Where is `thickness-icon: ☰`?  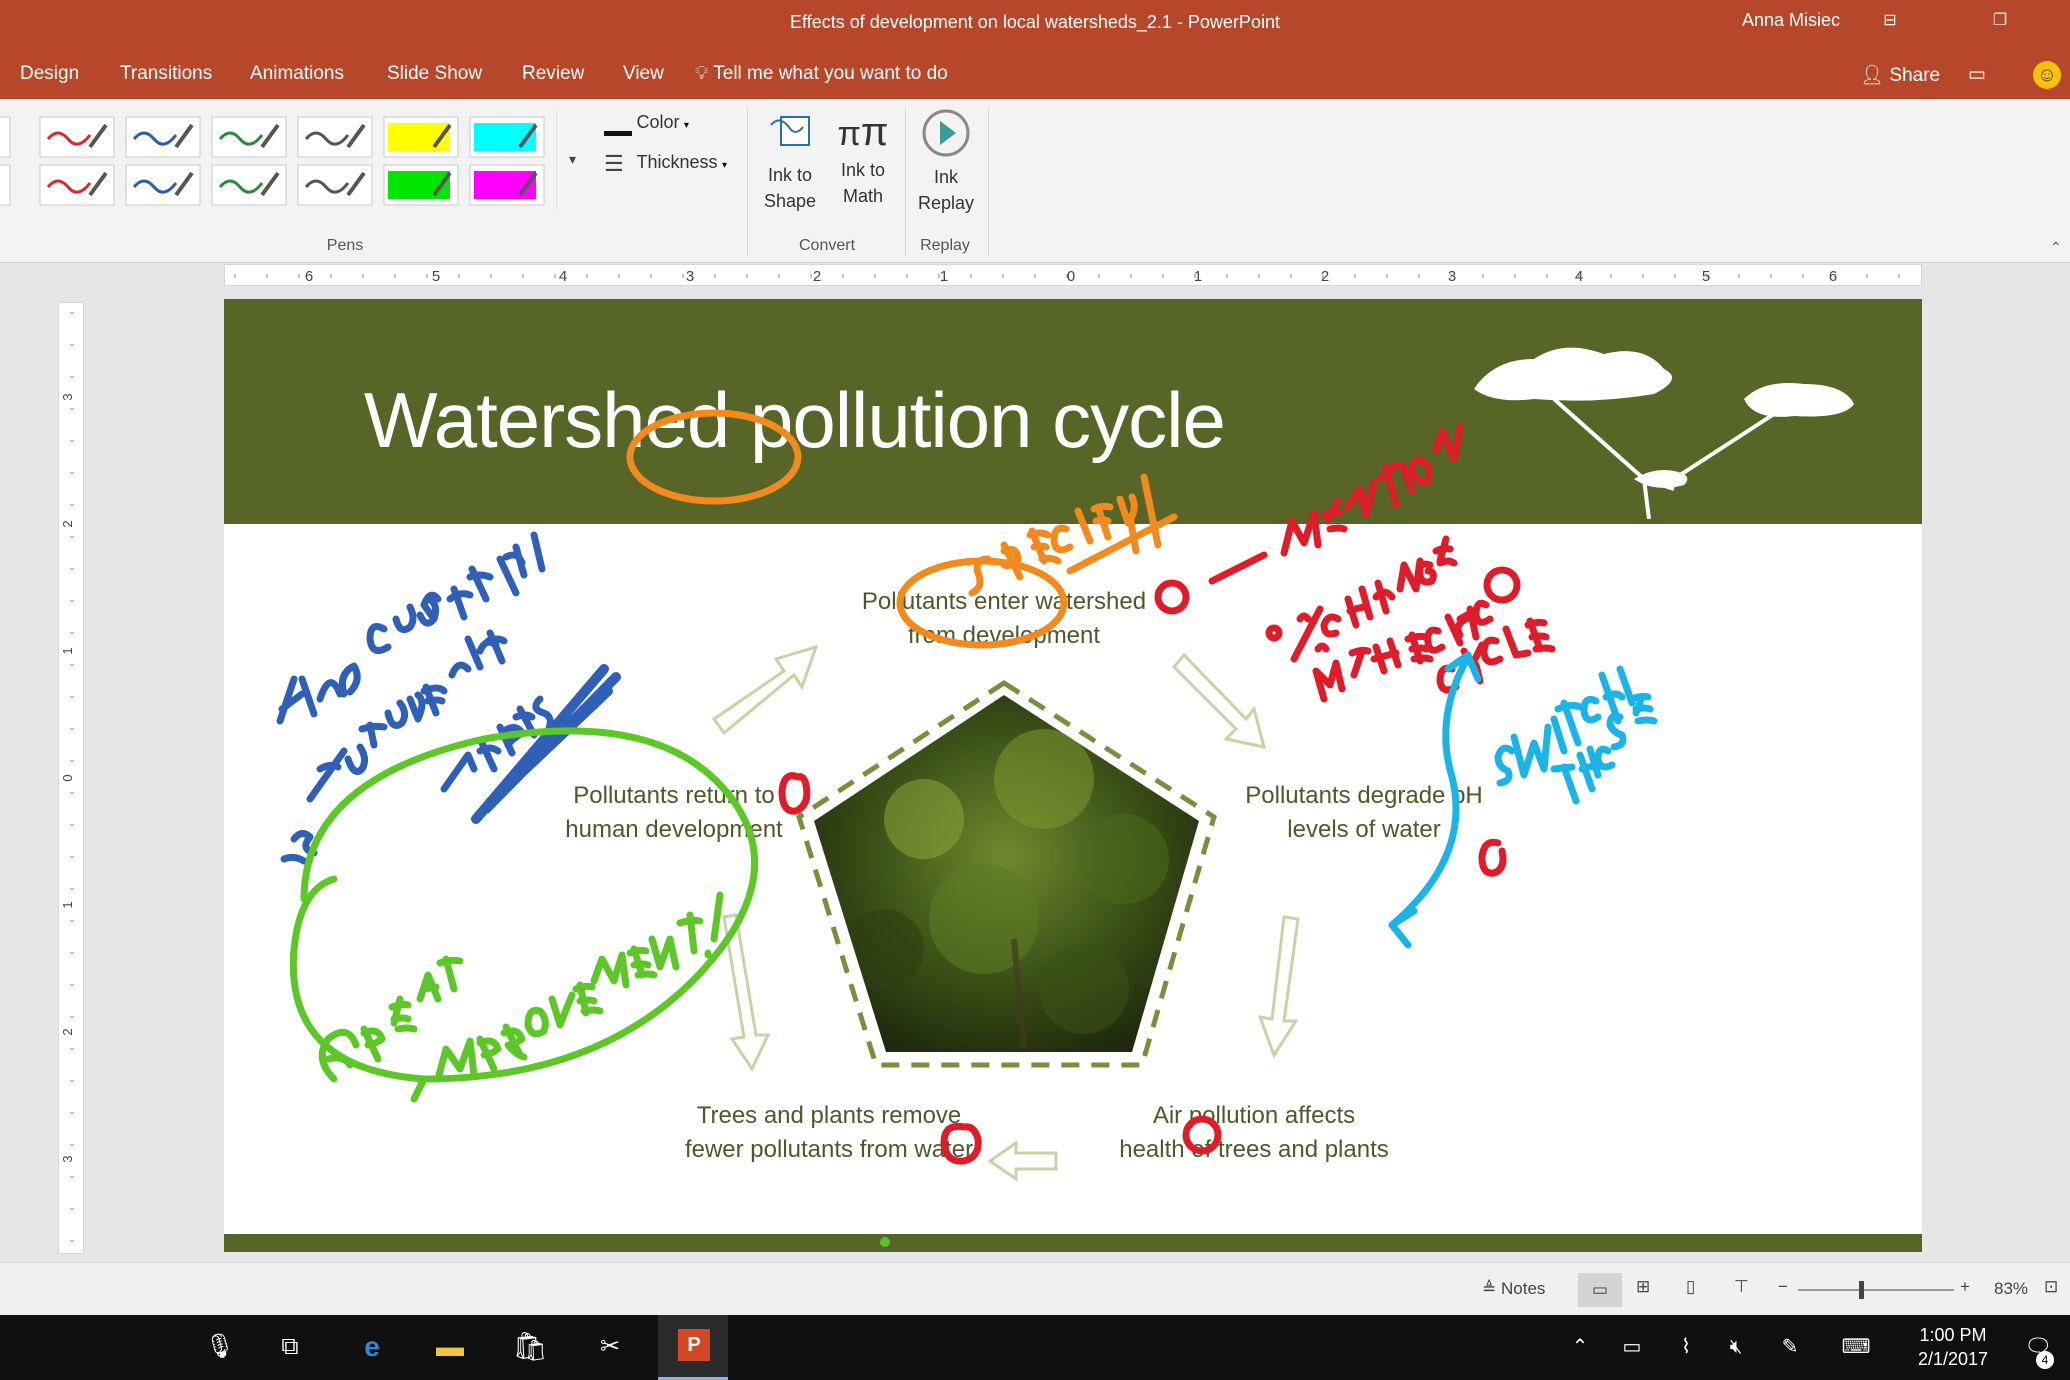
thickness-icon: ☰ is located at coordinates (614, 163).